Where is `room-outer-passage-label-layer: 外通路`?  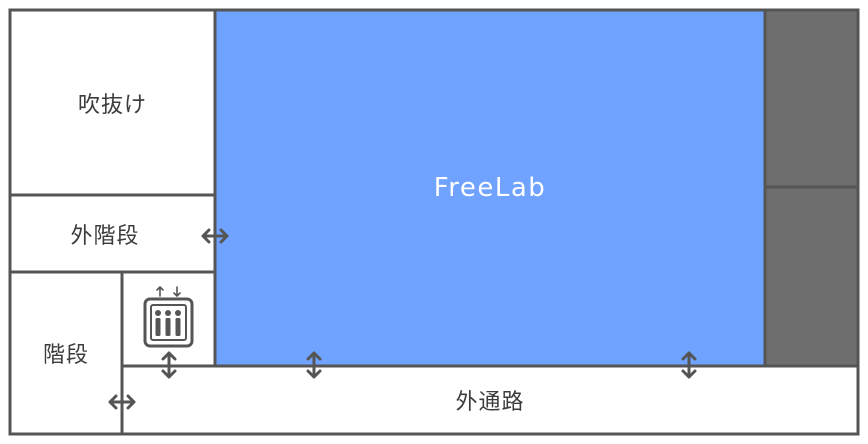
room-outer-passage-label-layer: 外通路 is located at coordinates (490, 400).